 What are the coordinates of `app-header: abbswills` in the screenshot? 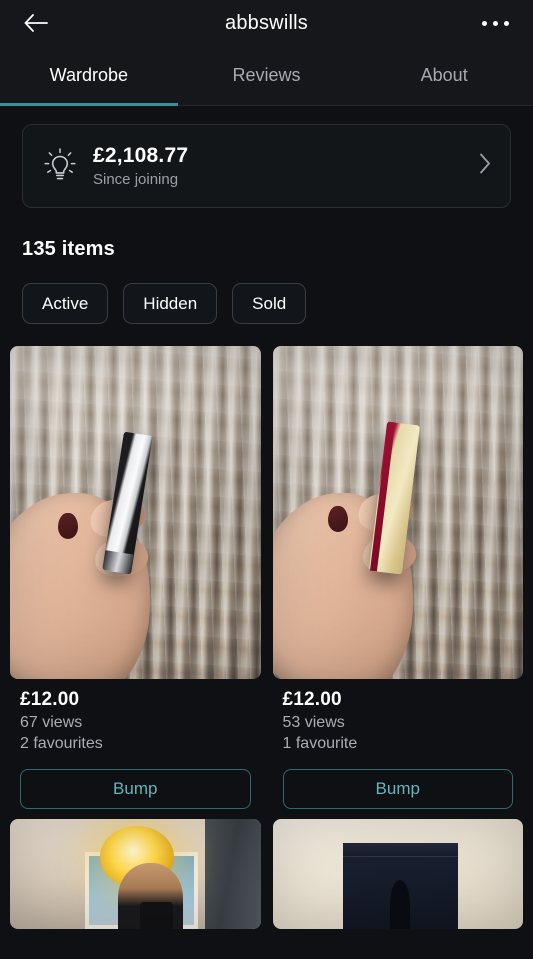 It's located at (266, 23).